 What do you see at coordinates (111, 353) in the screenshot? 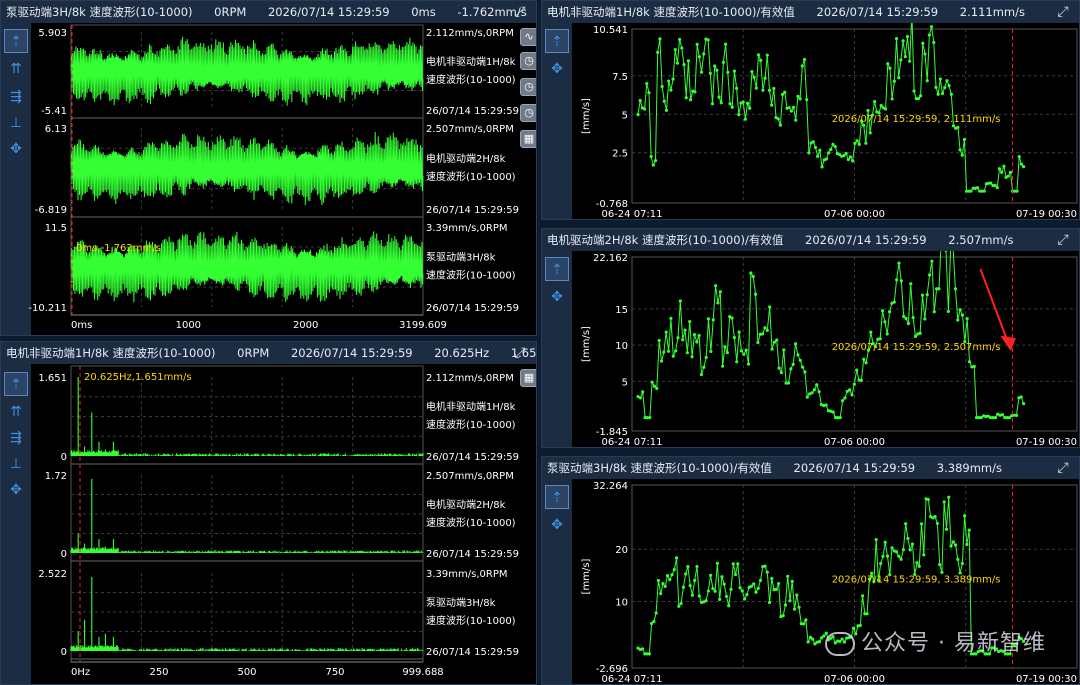
I see `spectrum-title: 电机非驱动端1H/8k 速度波形(10-1000)` at bounding box center [111, 353].